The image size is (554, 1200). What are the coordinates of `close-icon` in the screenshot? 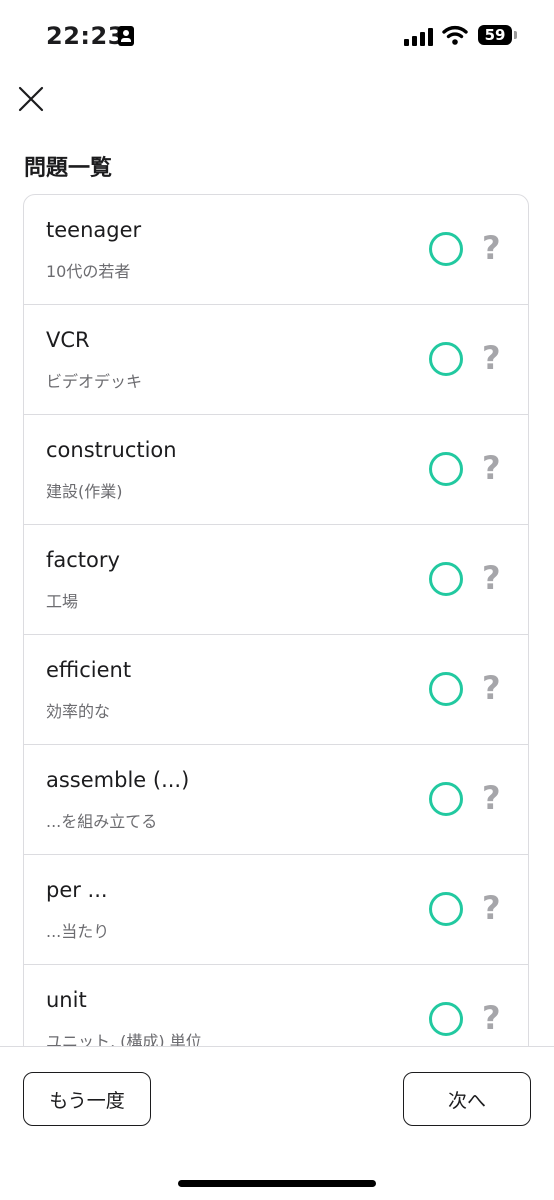 It's located at (31, 99).